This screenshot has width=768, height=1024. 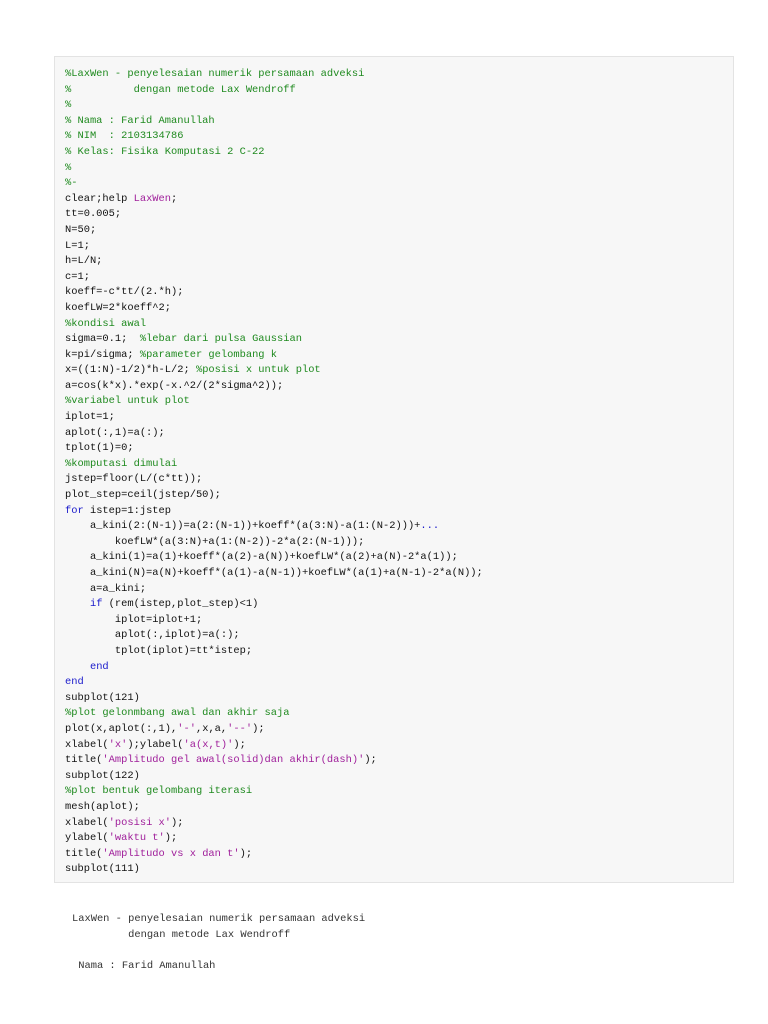 What do you see at coordinates (274, 418) in the screenshot?
I see `code-line: iplot=1;` at bounding box center [274, 418].